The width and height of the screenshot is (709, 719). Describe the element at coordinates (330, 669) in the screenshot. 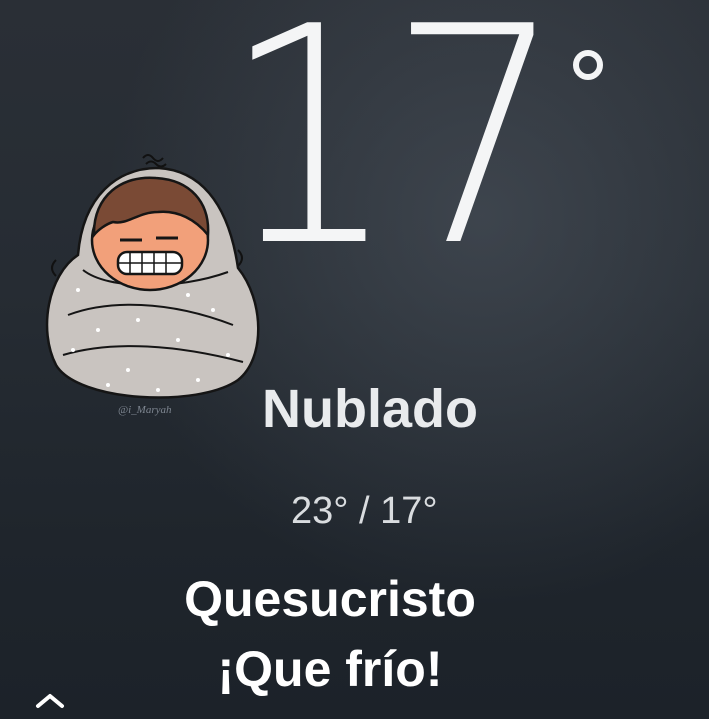

I see `caption-line-2: ¡Que frío!` at that location.